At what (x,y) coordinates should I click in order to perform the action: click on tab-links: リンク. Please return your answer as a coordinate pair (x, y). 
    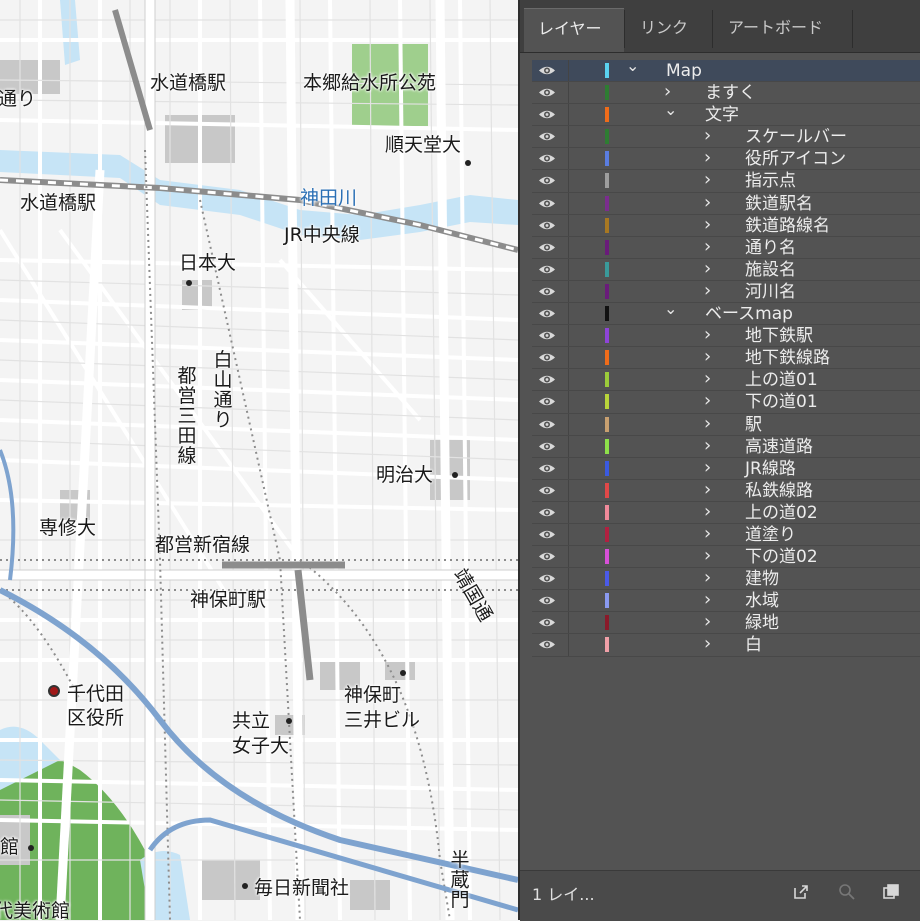
    Looking at the image, I should click on (669, 30).